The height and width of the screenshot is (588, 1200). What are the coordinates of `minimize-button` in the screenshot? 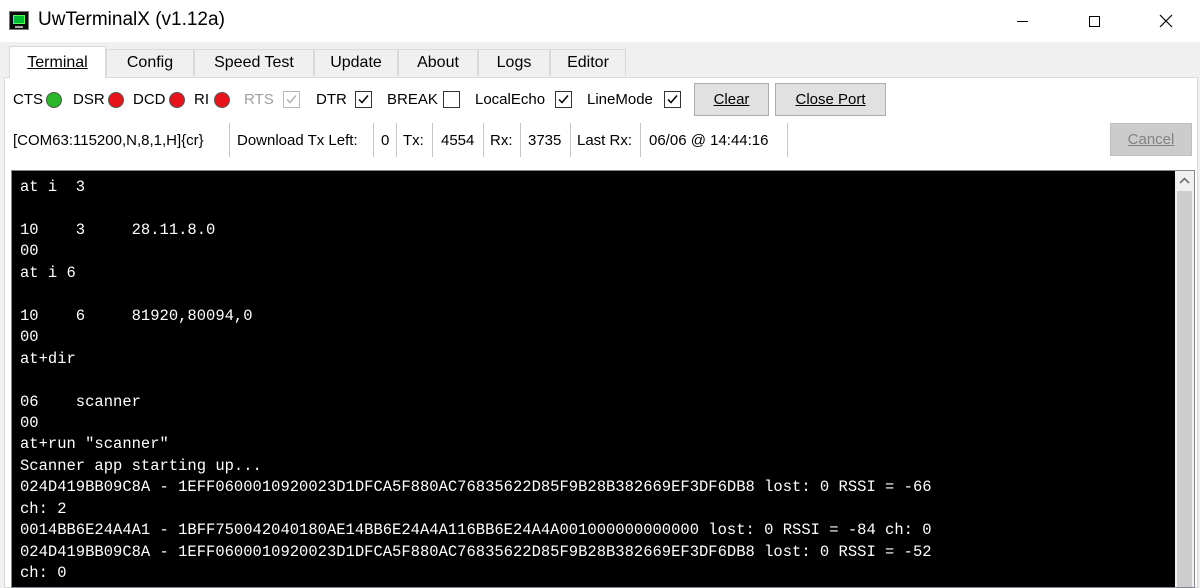 It's located at (1022, 21).